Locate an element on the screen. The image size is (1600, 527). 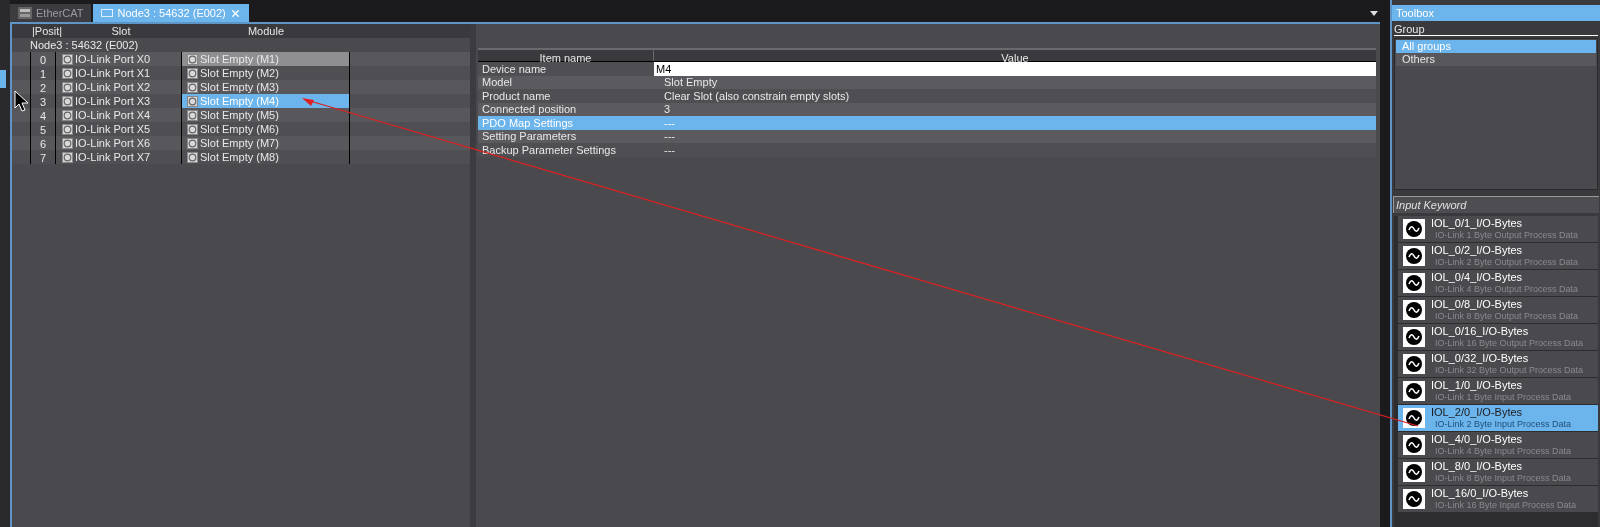
item-description: IO-Link 32 Byte Output Process Data is located at coordinates (1509, 370).